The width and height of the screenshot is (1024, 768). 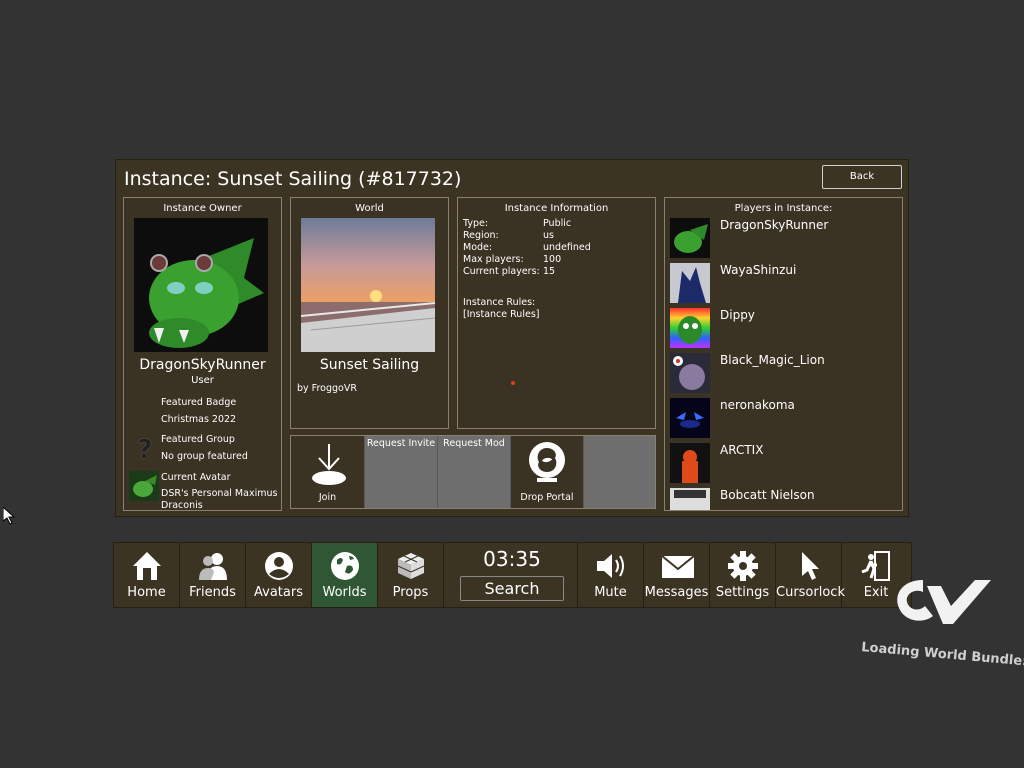 What do you see at coordinates (410, 592) in the screenshot?
I see `nav-props-label: Props` at bounding box center [410, 592].